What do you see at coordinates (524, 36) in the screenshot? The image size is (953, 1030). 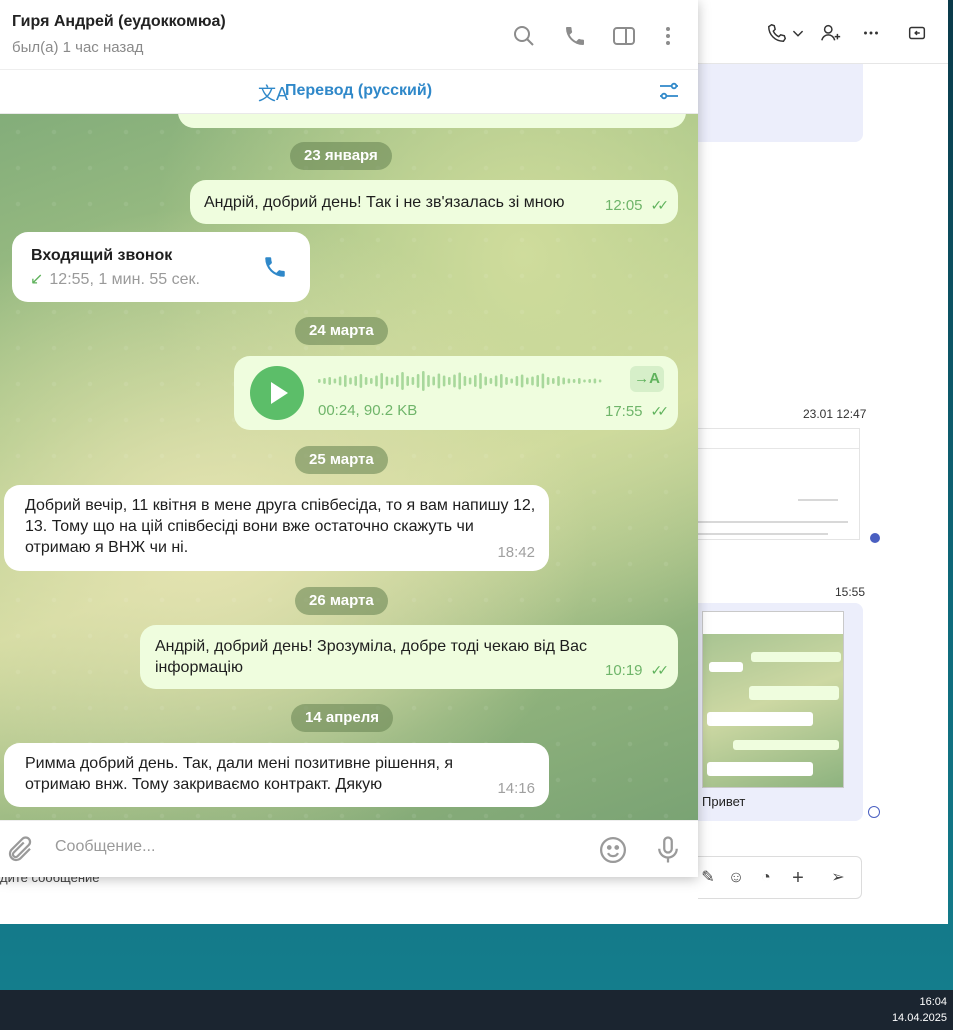 I see `search-icon` at bounding box center [524, 36].